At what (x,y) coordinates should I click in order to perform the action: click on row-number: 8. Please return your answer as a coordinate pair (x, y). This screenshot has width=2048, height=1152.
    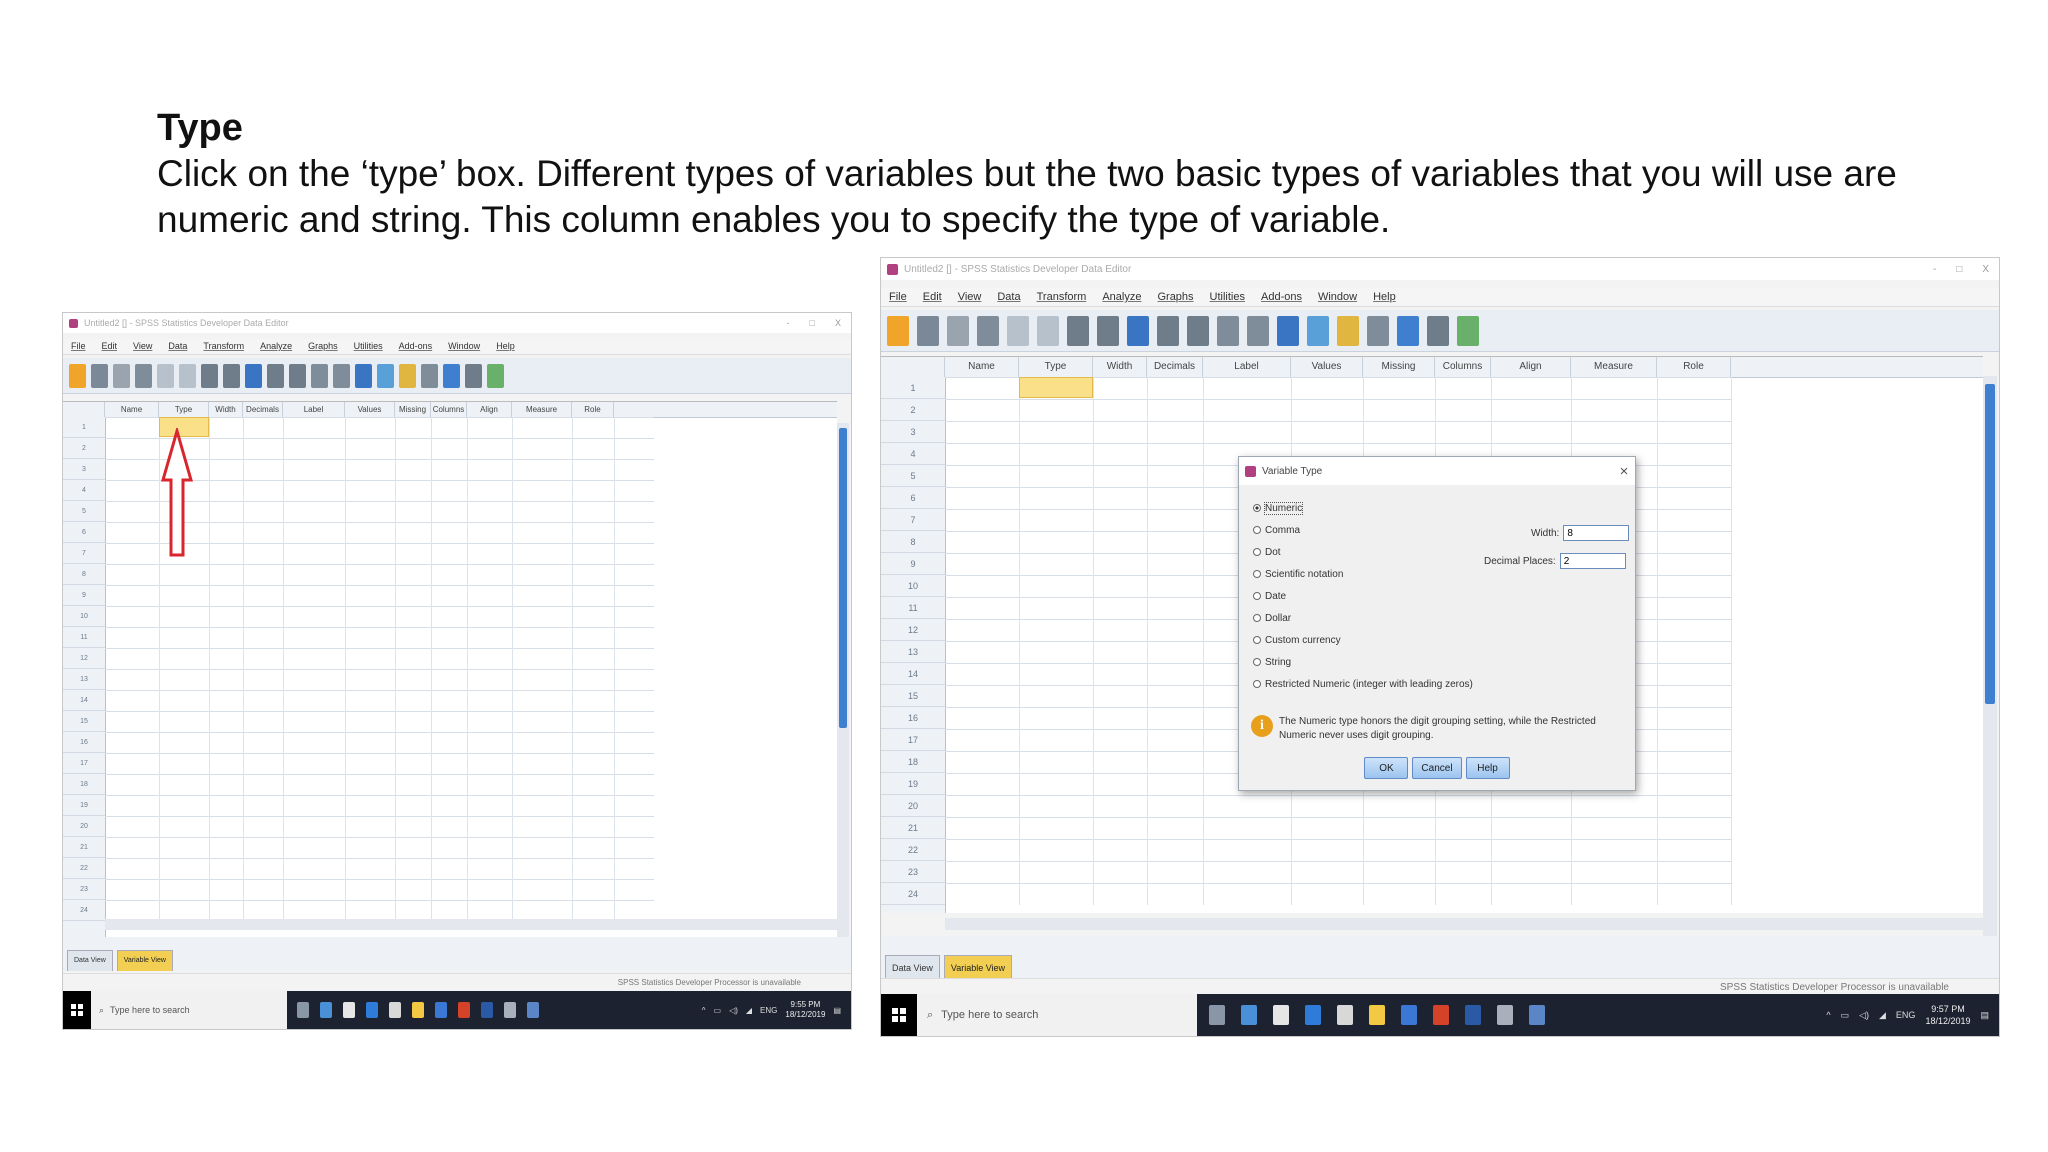
    Looking at the image, I should click on (913, 542).